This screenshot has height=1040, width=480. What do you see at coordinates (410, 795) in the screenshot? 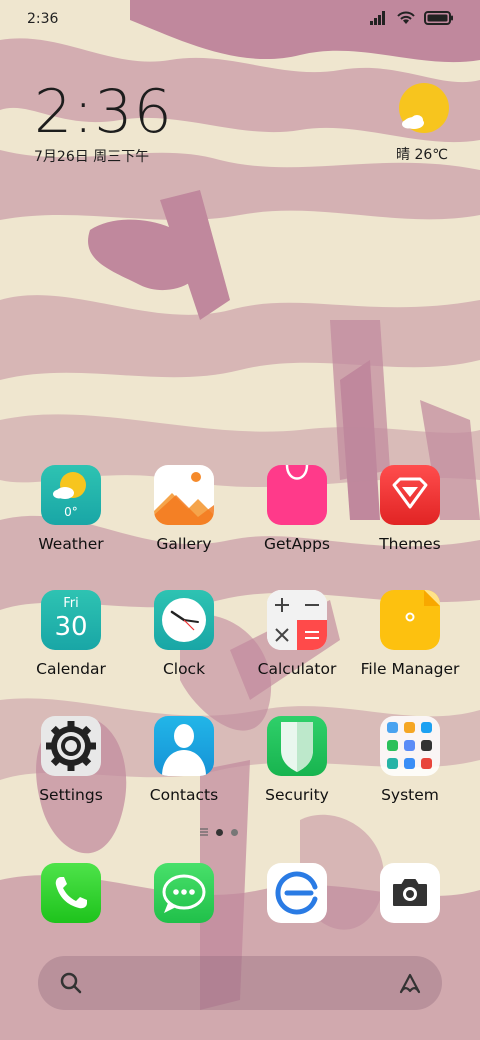
I see `app-label: System` at bounding box center [410, 795].